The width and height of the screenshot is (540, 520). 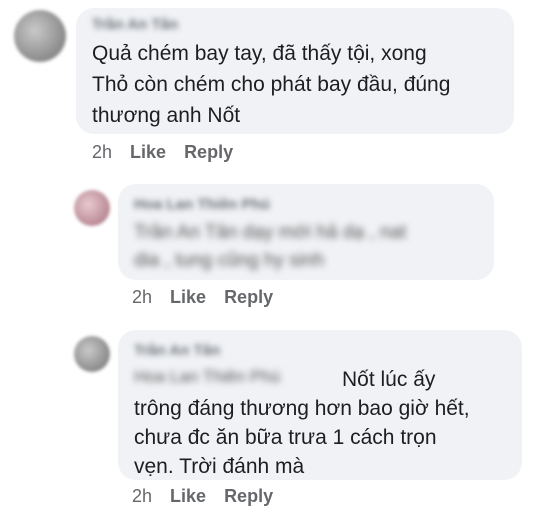 I want to click on comment-text-line: vẹn. Trời đánh mà, so click(x=219, y=466).